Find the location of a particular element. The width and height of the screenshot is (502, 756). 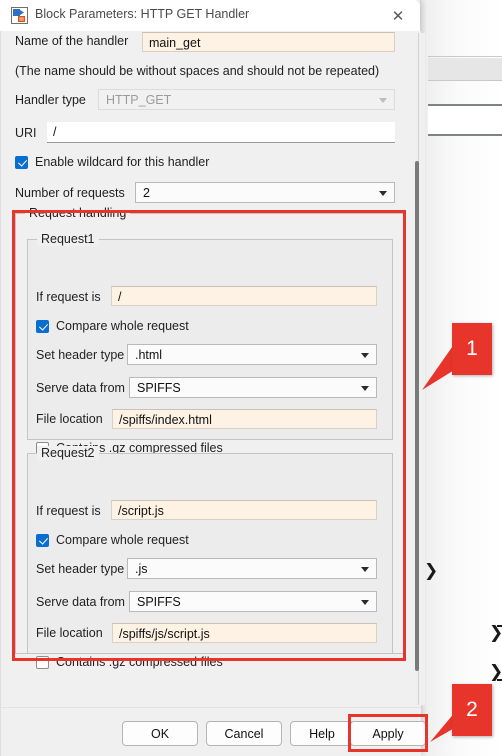

handler-name-row: Name of the handler is located at coordinates (71, 41).